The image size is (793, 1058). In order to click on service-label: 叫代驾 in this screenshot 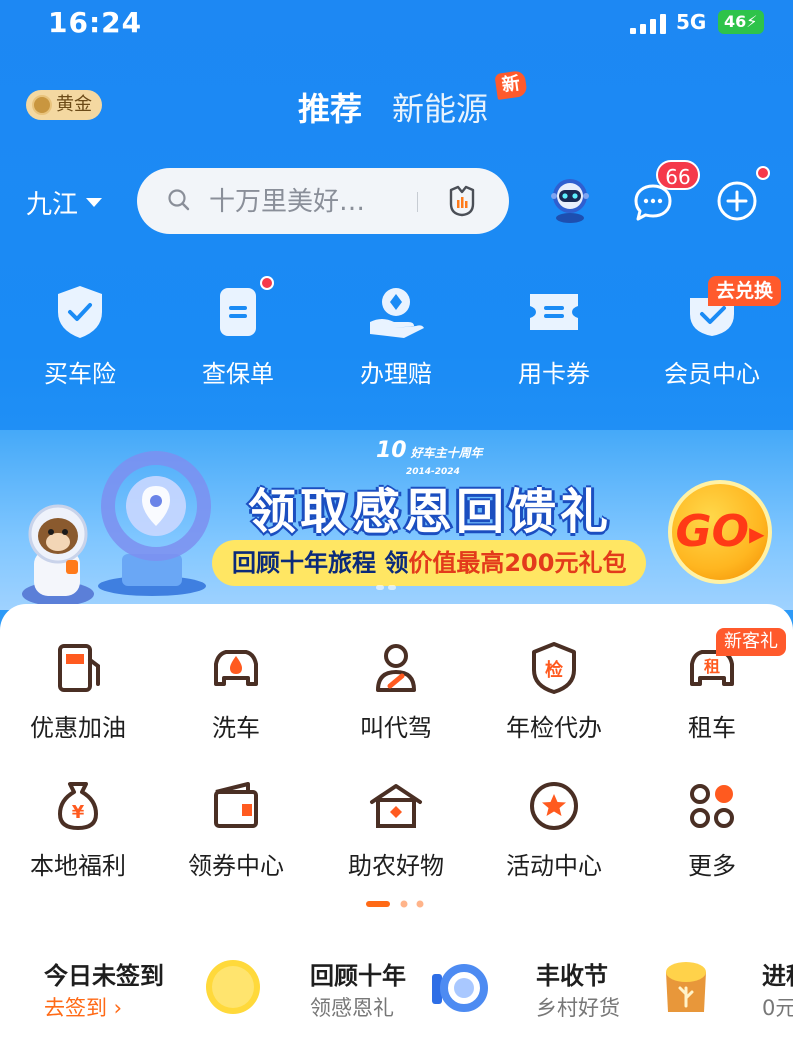, I will do `click(396, 728)`.